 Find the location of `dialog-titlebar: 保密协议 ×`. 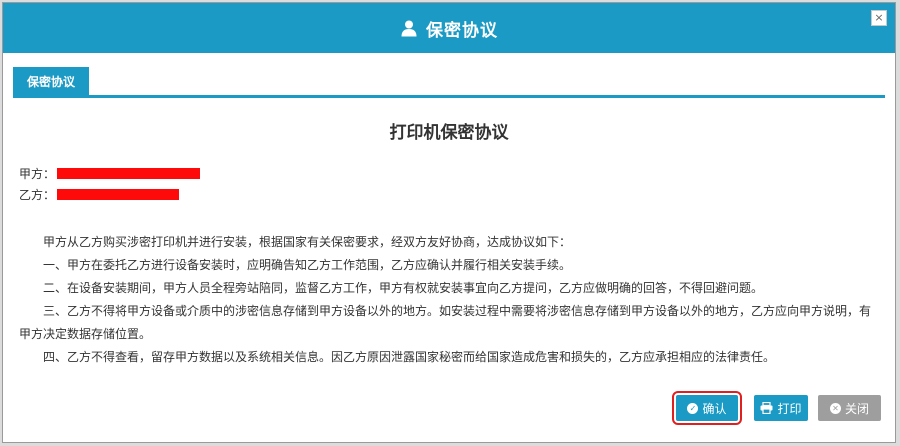

dialog-titlebar: 保密协议 × is located at coordinates (449, 28).